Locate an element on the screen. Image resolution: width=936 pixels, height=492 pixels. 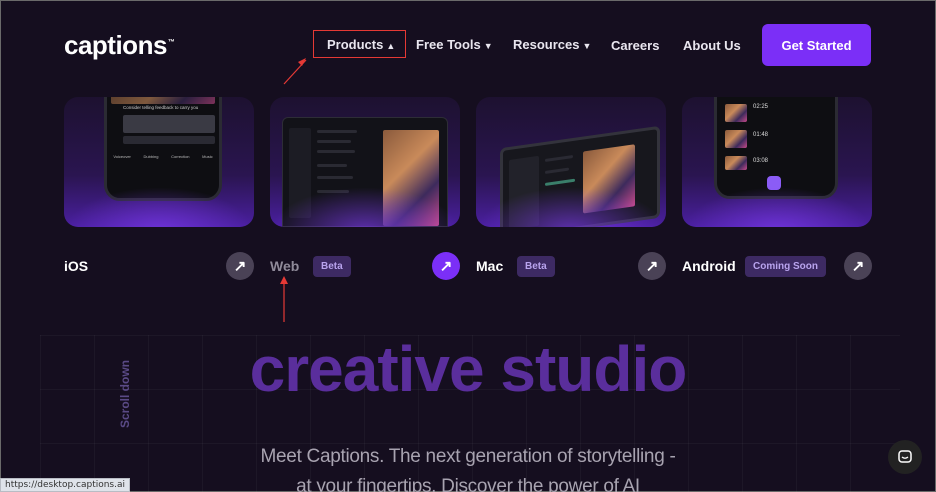
timeline-strip is located at coordinates (169, 124).